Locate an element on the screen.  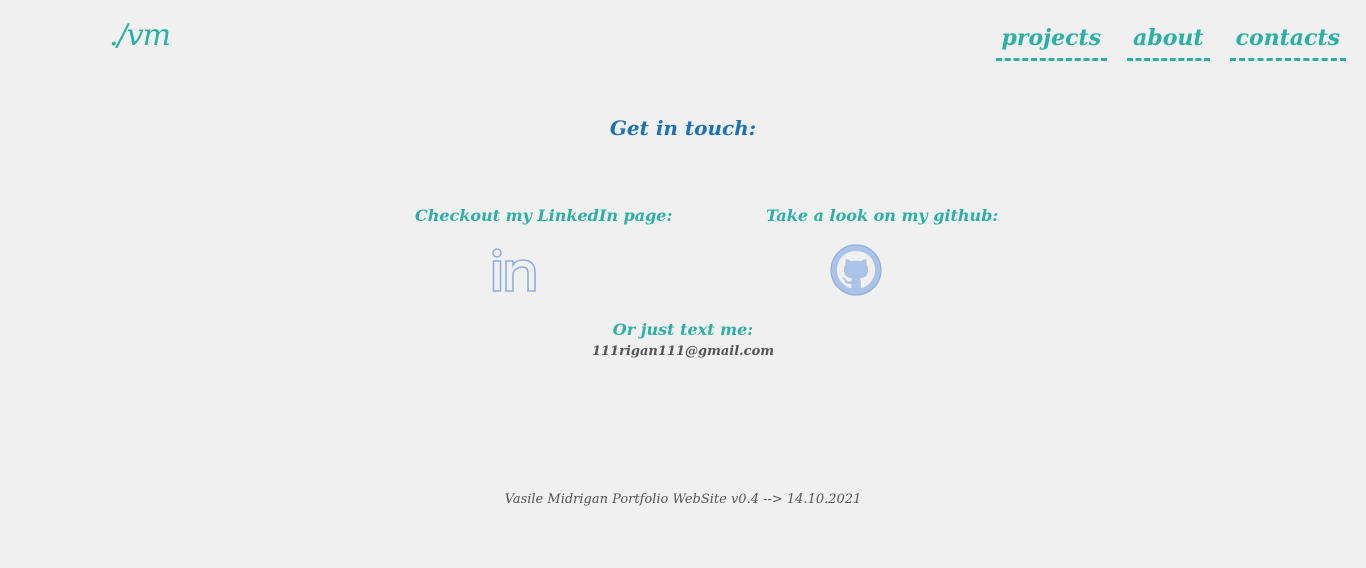
github-icon is located at coordinates (856, 270).